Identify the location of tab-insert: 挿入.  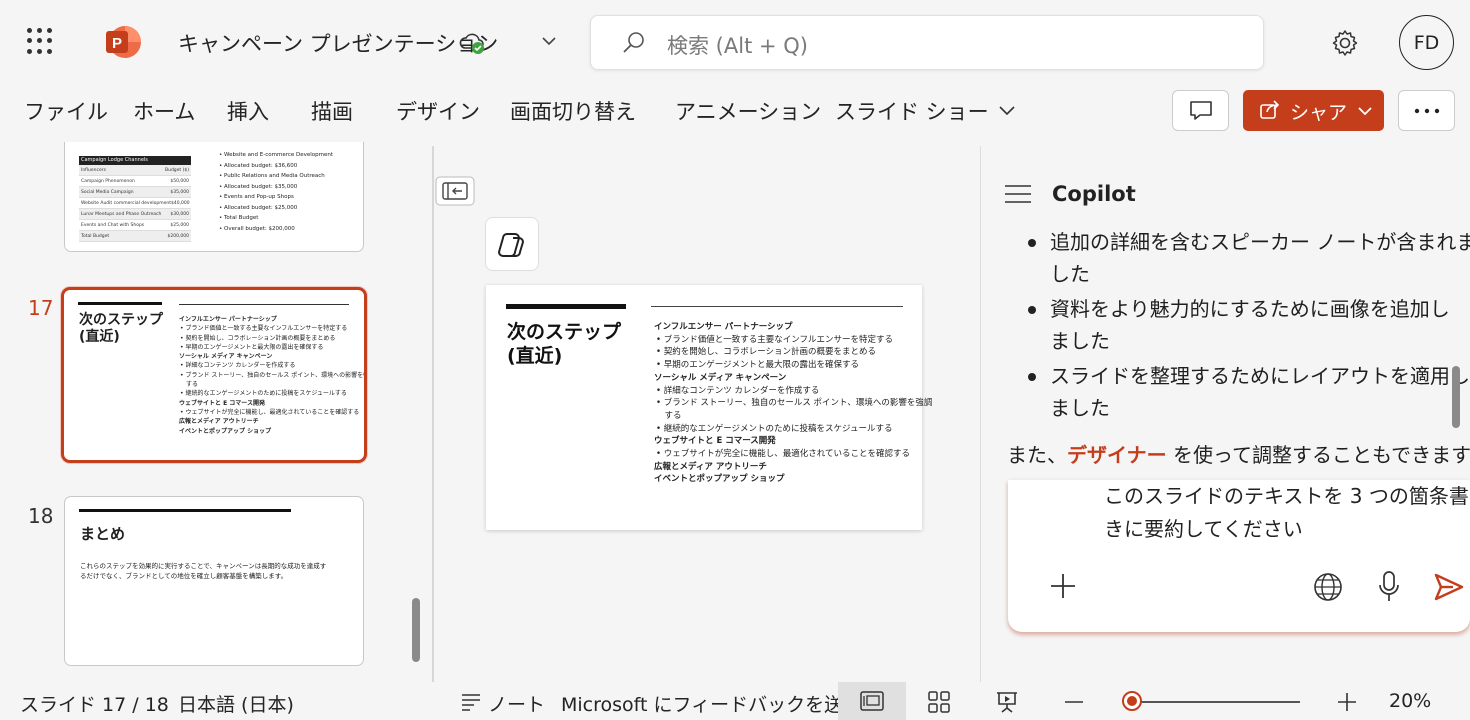
(248, 111).